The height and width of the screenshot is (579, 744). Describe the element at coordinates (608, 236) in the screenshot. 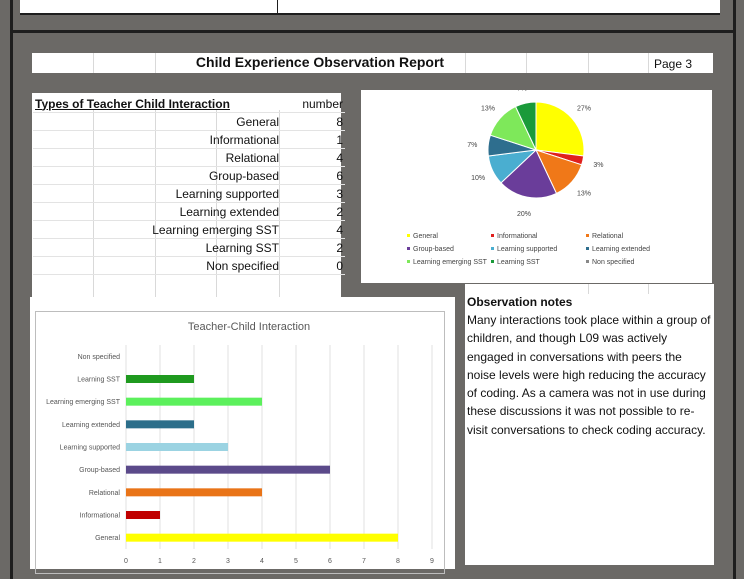

I see `pie-legend-label: Relational` at that location.